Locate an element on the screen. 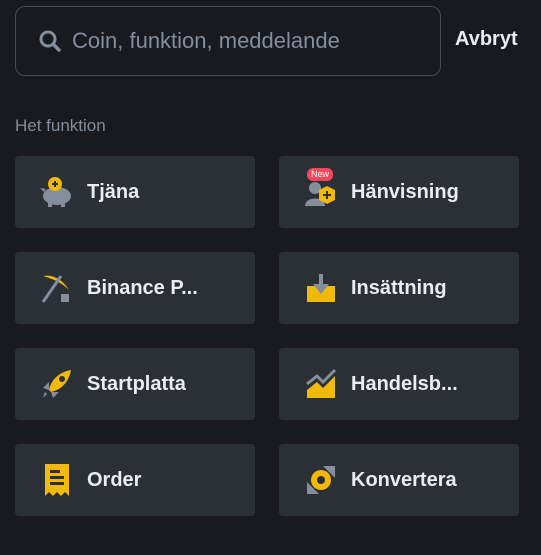  cancel-button: Avbryt is located at coordinates (486, 39).